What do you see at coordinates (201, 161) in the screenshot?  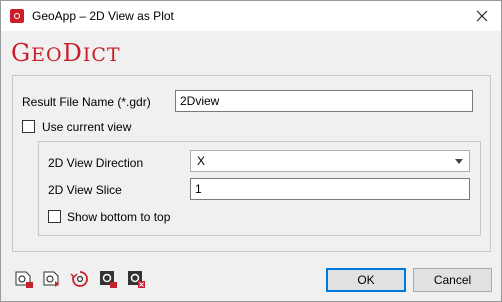 I see `view-direction-value: X` at bounding box center [201, 161].